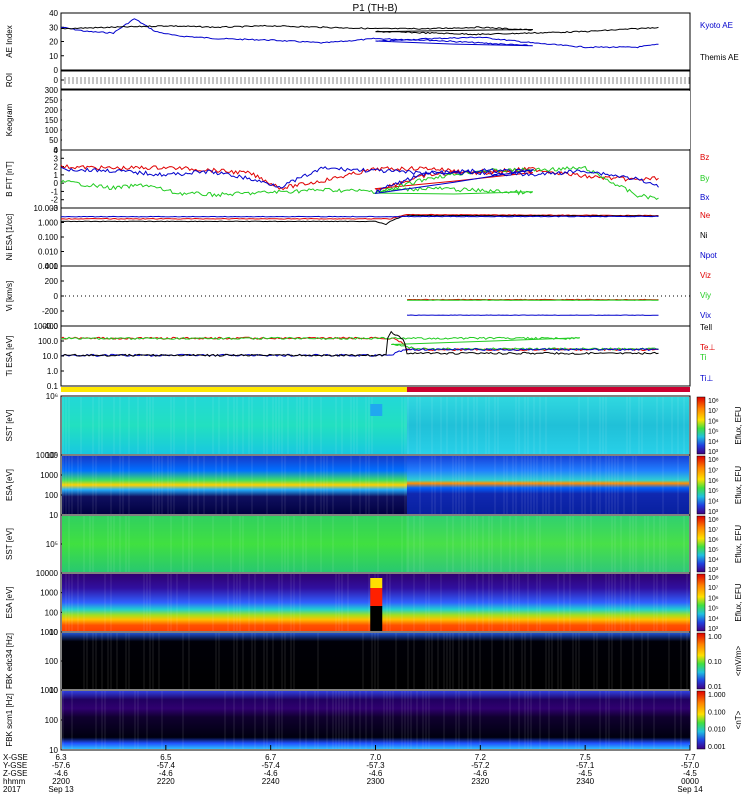 Image resolution: width=750 pixels, height=800 pixels. I want to click on ylabel-vi: Vi [km/s], so click(9, 296).